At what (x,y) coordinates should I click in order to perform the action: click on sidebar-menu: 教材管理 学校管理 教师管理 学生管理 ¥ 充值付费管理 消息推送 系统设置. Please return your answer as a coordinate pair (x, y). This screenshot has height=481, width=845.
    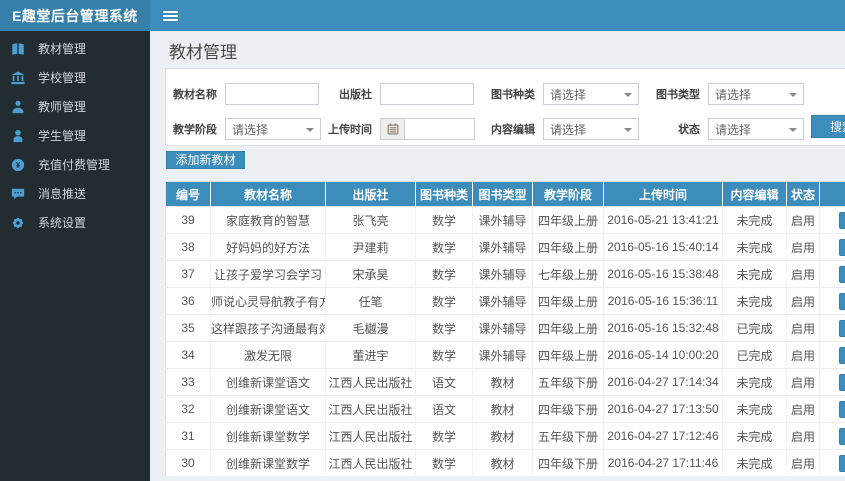
    Looking at the image, I should click on (75, 134).